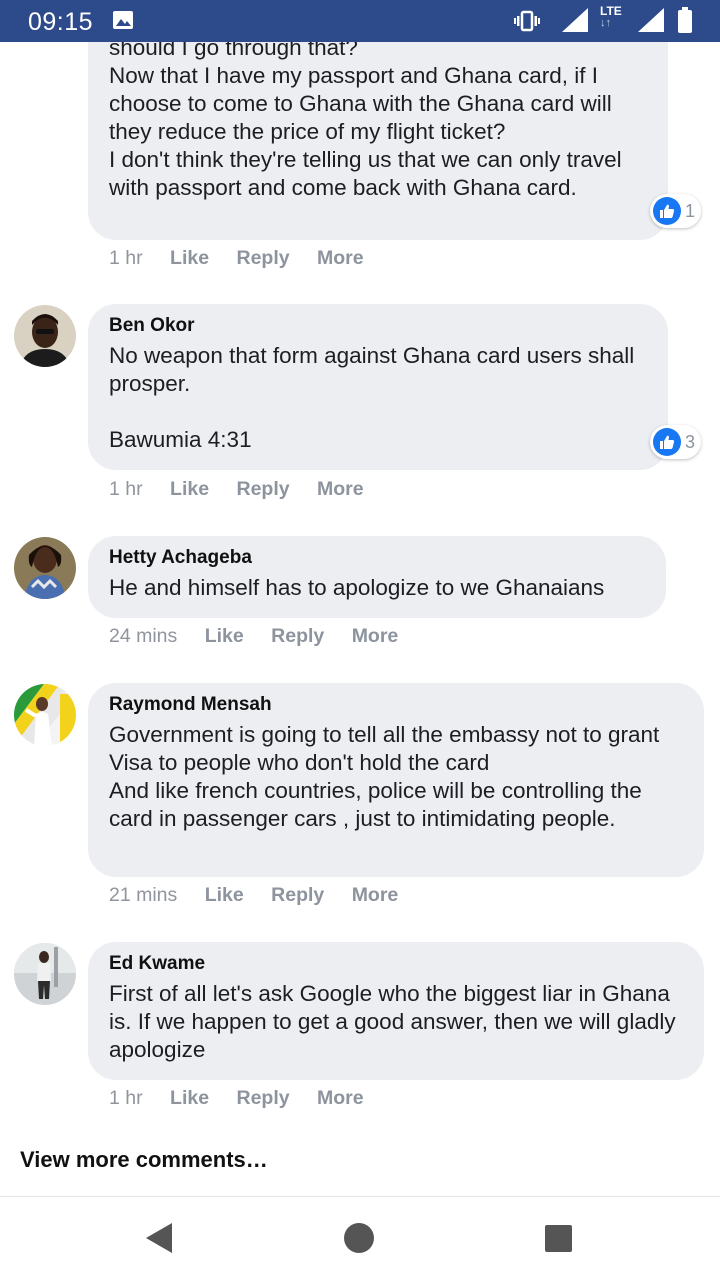 The image size is (720, 1281). What do you see at coordinates (143, 895) in the screenshot?
I see `comment-time: 21 mins` at bounding box center [143, 895].